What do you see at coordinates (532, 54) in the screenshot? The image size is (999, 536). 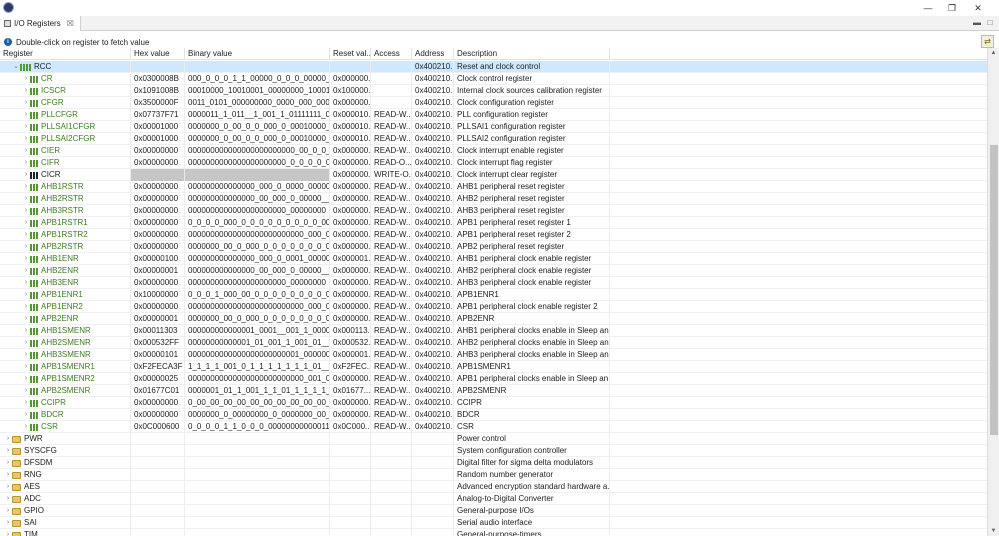 I see `column-header-description: Description` at bounding box center [532, 54].